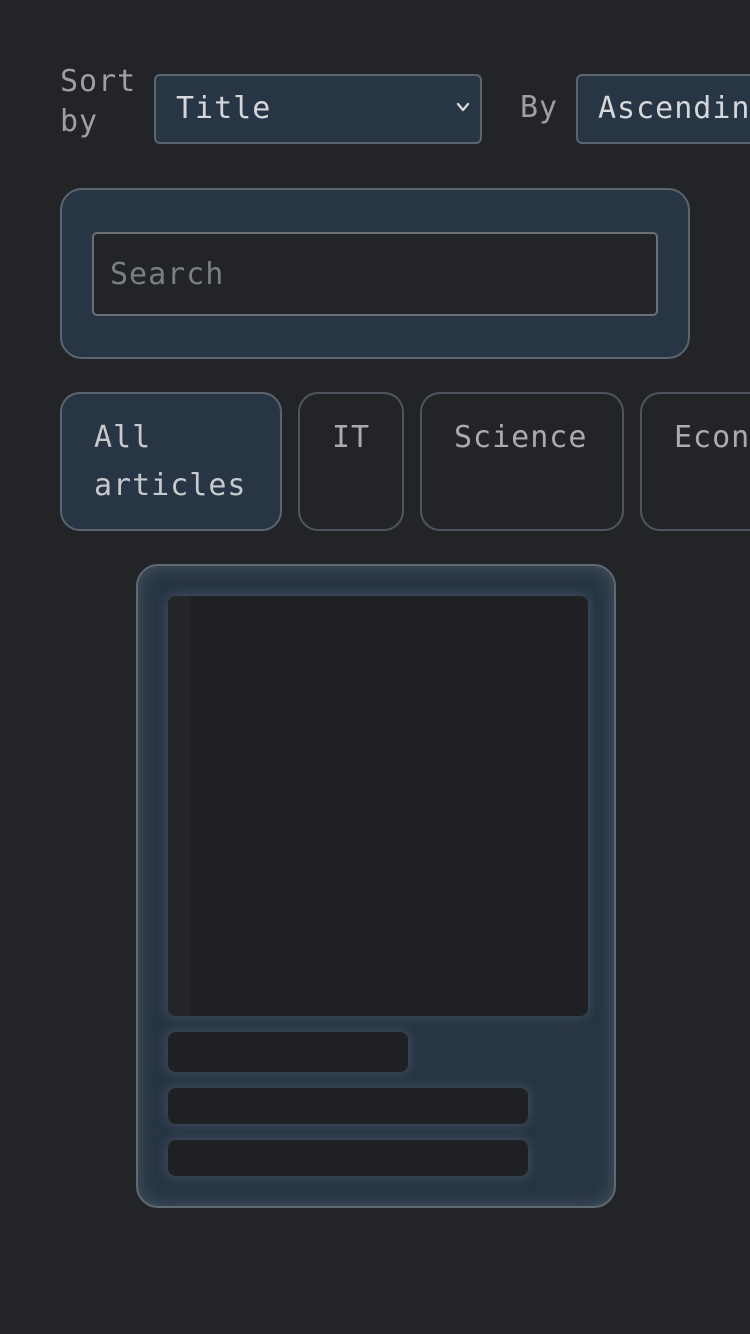 The height and width of the screenshot is (1334, 750). Describe the element at coordinates (224, 108) in the screenshot. I see `sort-field-value: Title` at that location.